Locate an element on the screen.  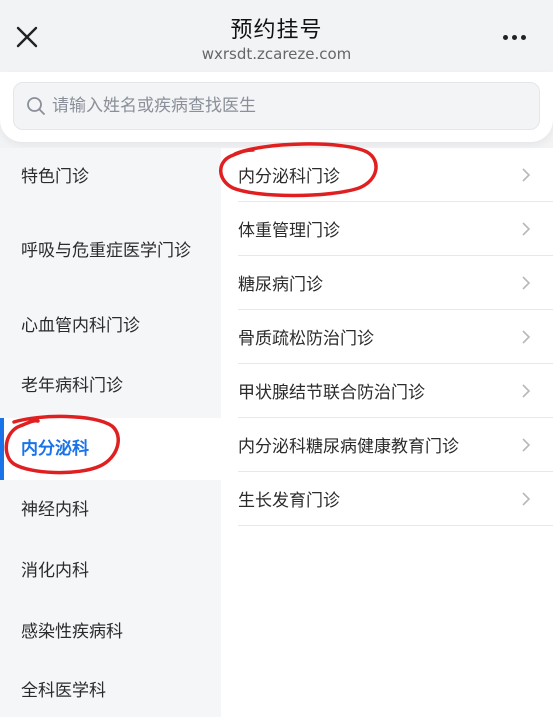
sidebar-item-label: 内分泌科 is located at coordinates (55, 449).